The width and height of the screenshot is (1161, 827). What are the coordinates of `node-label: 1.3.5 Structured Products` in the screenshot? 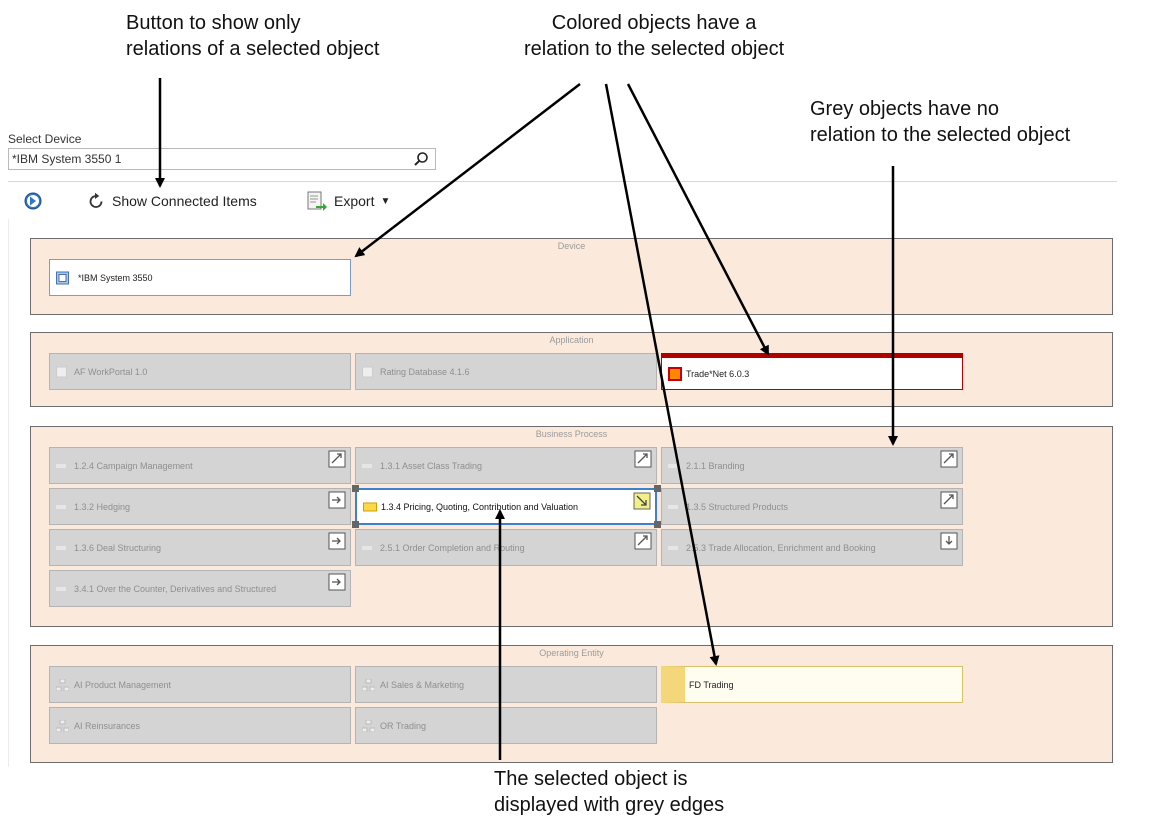 It's located at (737, 506).